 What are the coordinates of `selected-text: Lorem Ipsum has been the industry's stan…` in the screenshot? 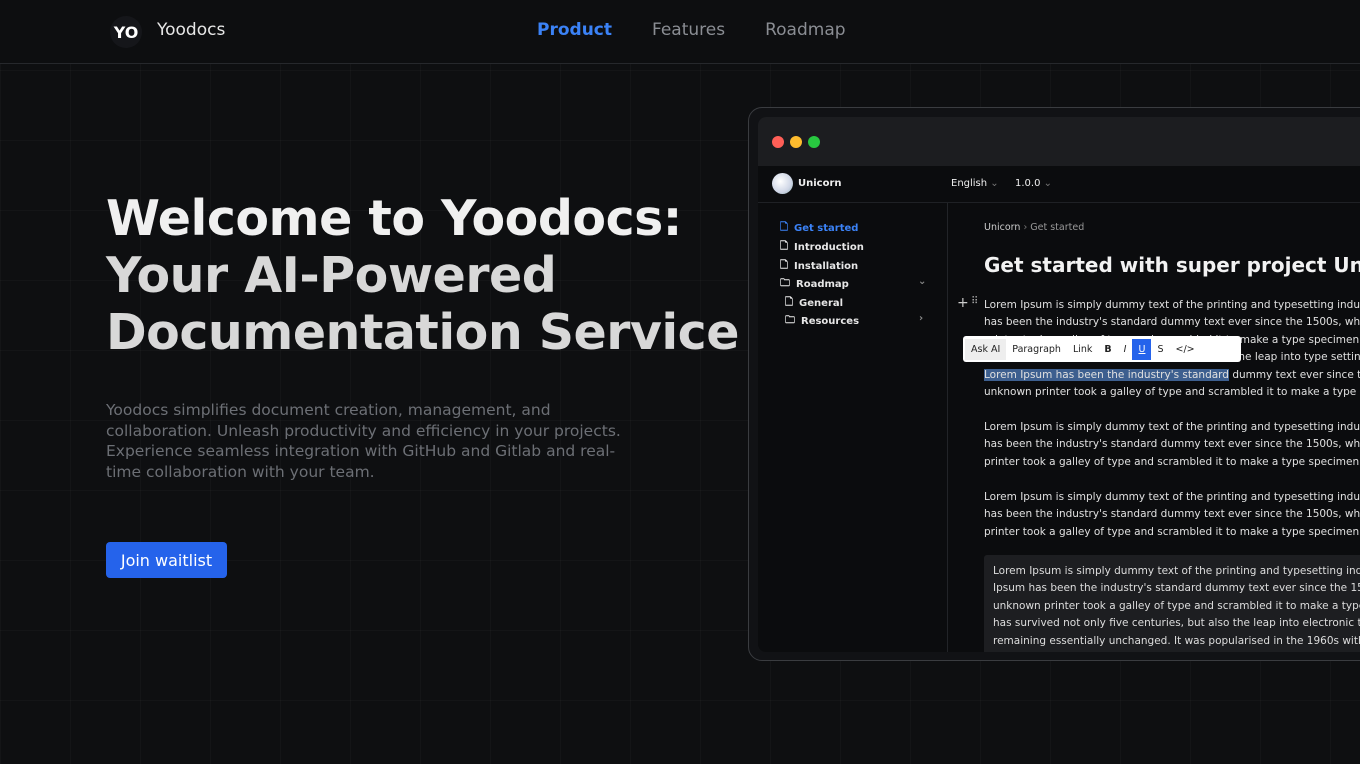 It's located at (1106, 374).